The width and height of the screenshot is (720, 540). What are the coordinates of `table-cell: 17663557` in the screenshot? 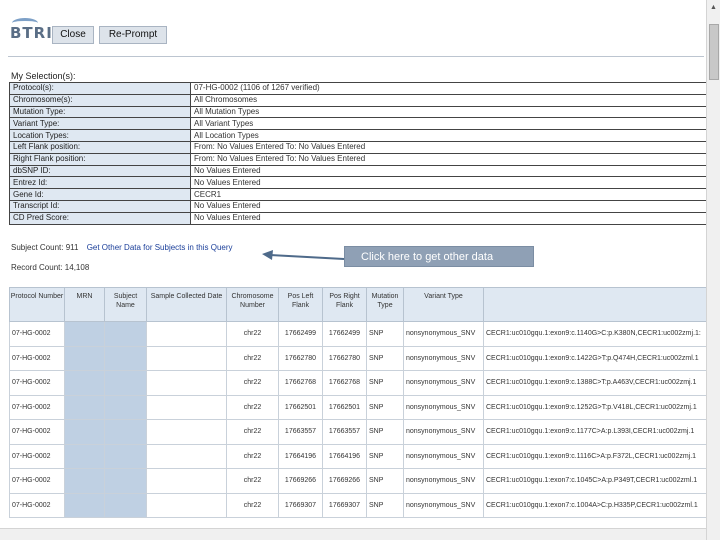 It's located at (300, 432).